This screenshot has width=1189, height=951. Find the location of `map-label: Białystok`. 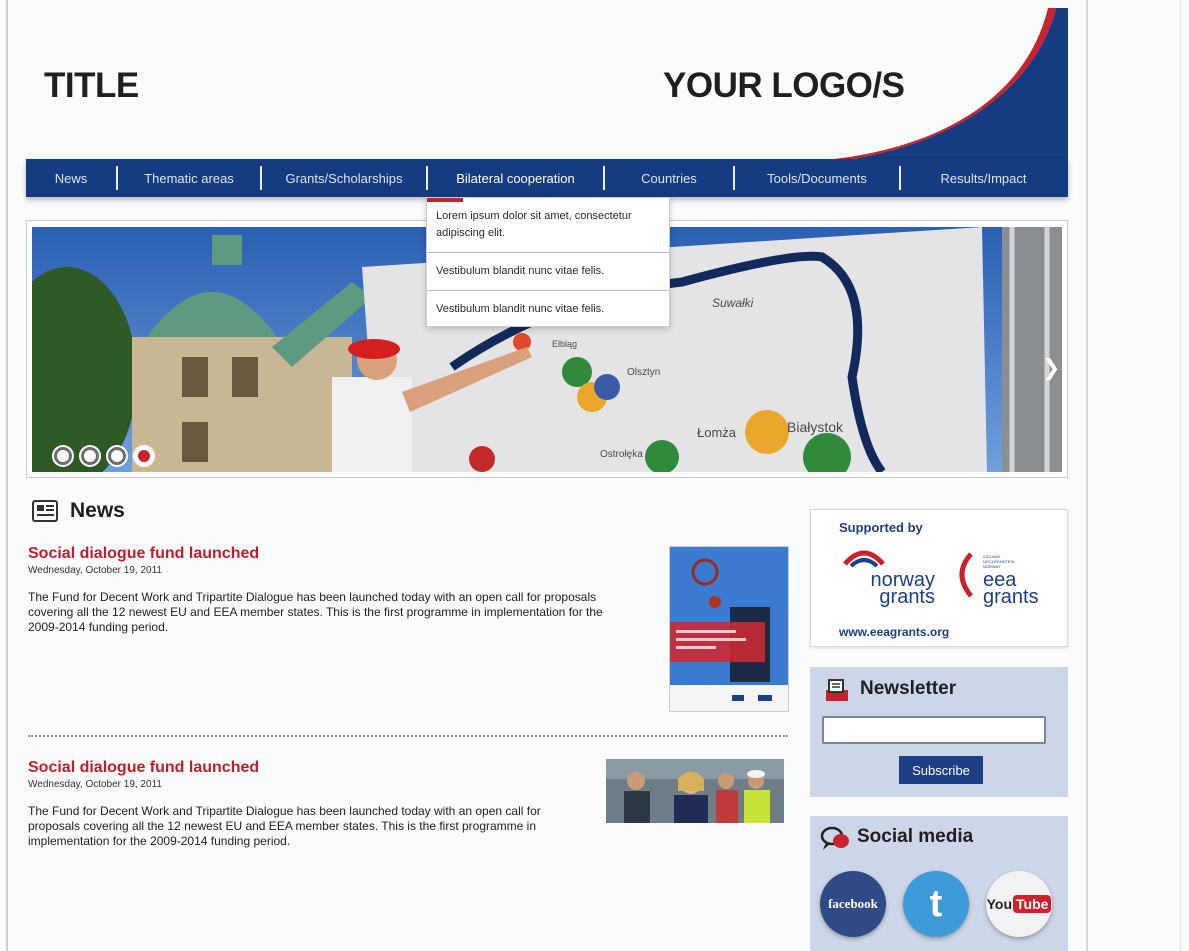

map-label: Białystok is located at coordinates (815, 427).